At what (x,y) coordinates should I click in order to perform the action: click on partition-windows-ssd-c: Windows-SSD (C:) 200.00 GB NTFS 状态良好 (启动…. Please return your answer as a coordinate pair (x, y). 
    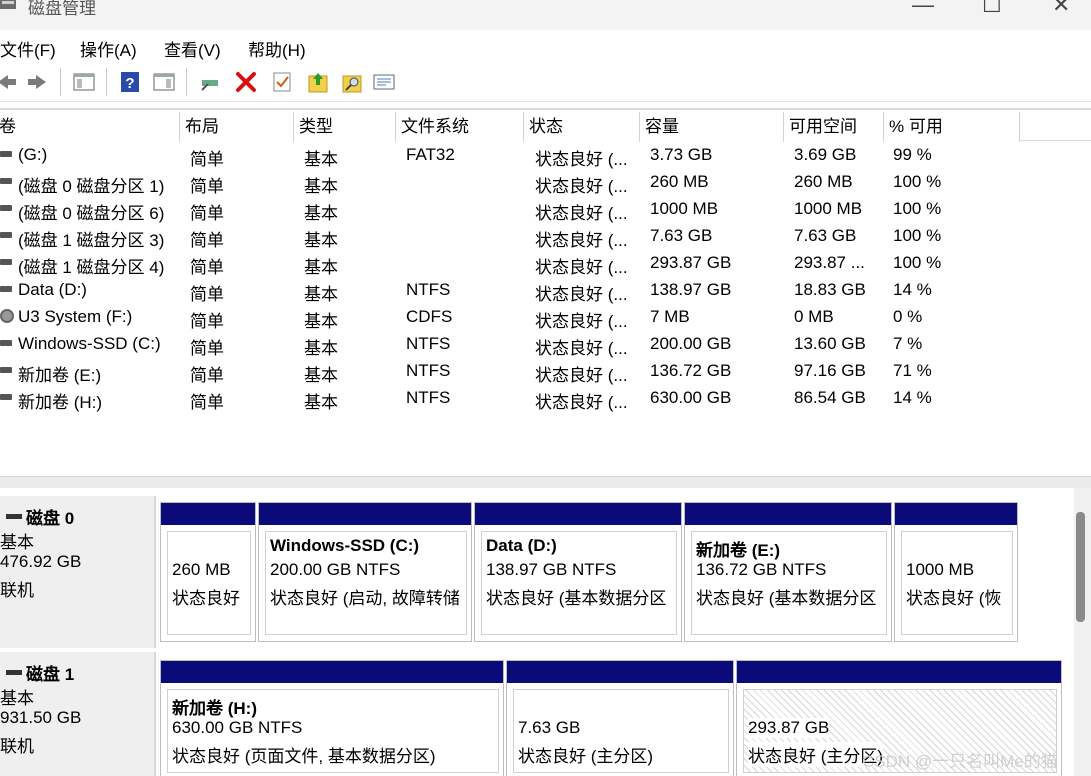
    Looking at the image, I should click on (365, 572).